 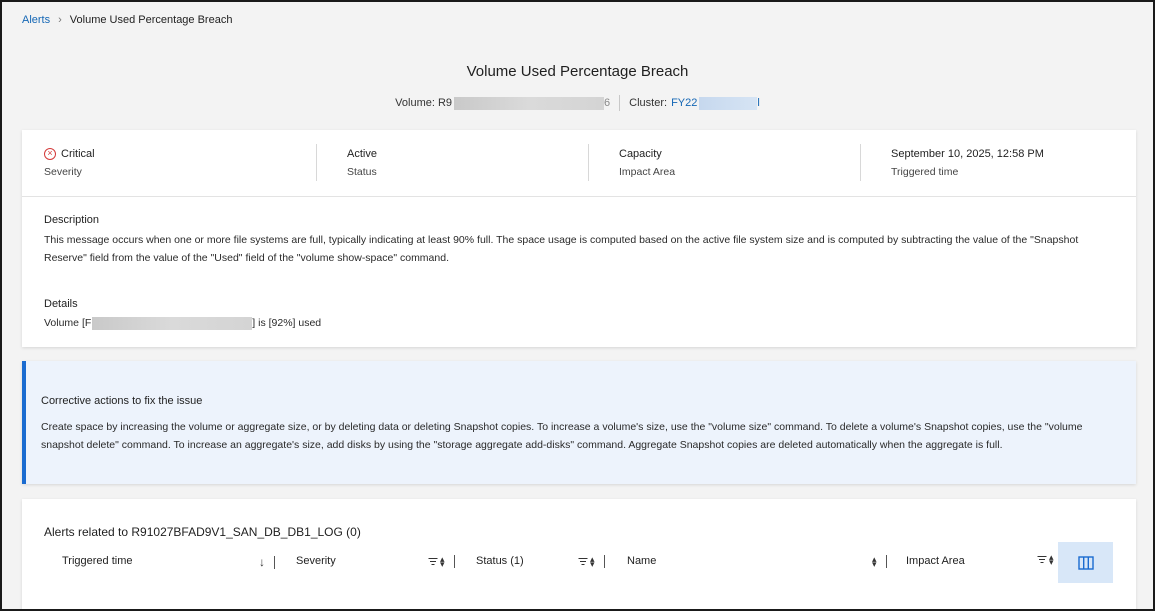 I want to click on column-header-status: Status (1), so click(x=500, y=561).